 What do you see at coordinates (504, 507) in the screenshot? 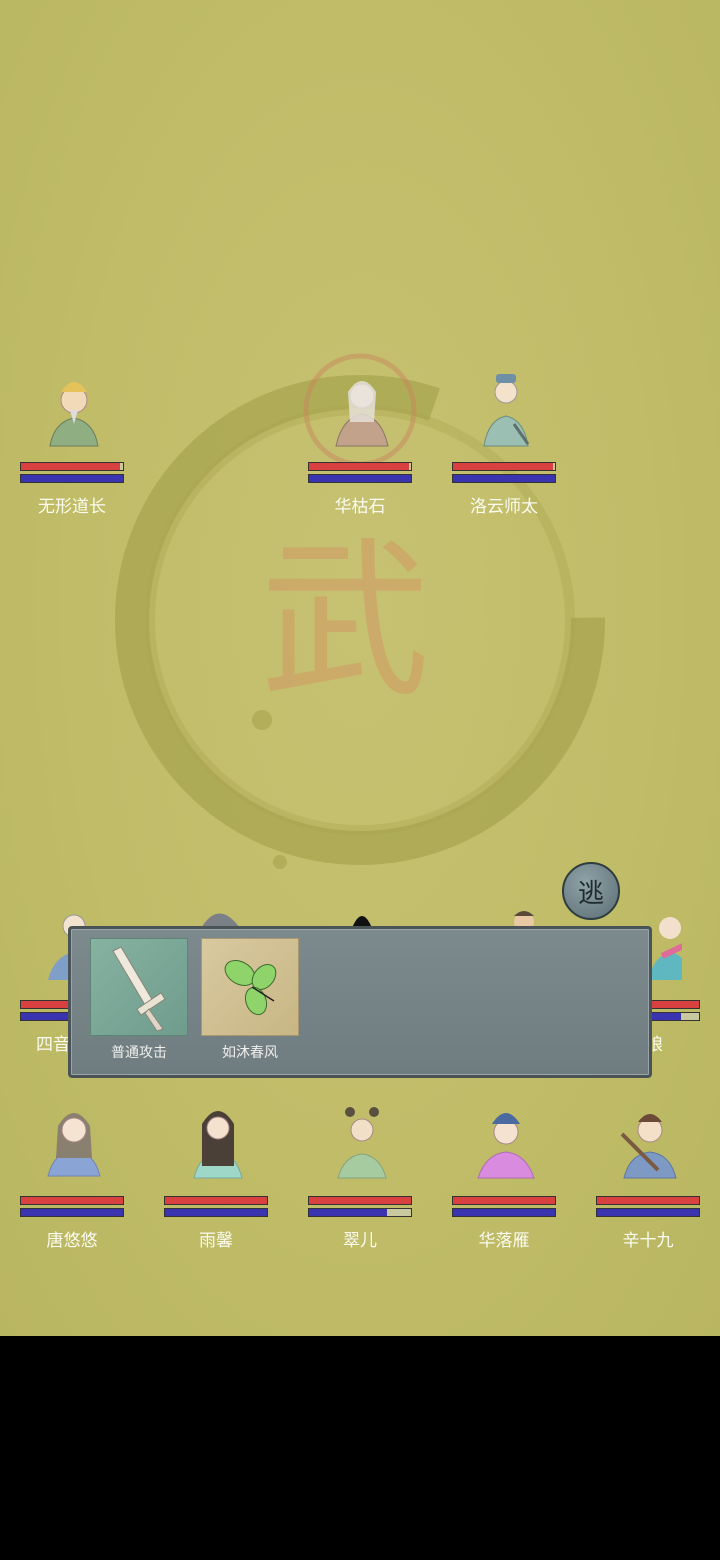
I see `unit-name: 洛云师太` at bounding box center [504, 507].